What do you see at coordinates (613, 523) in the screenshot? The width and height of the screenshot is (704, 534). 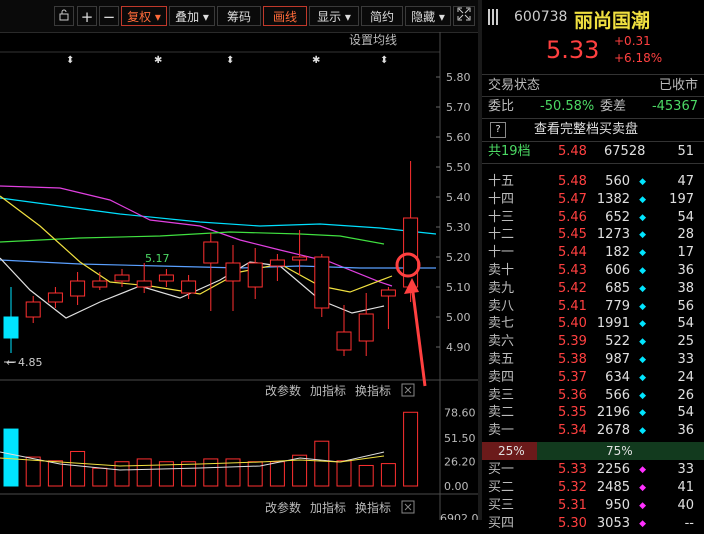 I see `order-book-volume: 3053` at bounding box center [613, 523].